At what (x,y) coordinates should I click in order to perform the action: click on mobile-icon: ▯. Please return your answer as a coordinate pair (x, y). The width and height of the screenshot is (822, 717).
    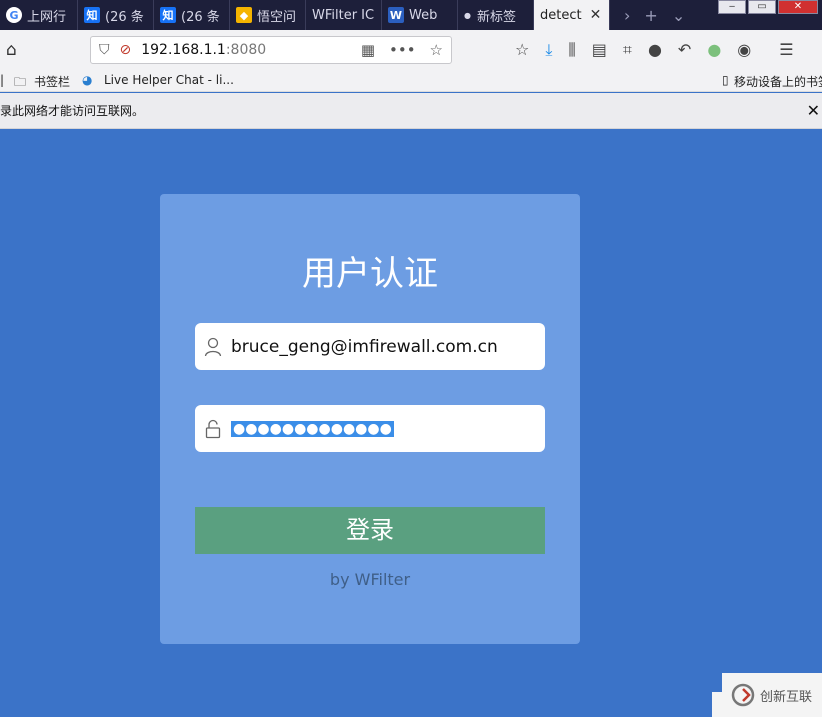
    Looking at the image, I should click on (725, 80).